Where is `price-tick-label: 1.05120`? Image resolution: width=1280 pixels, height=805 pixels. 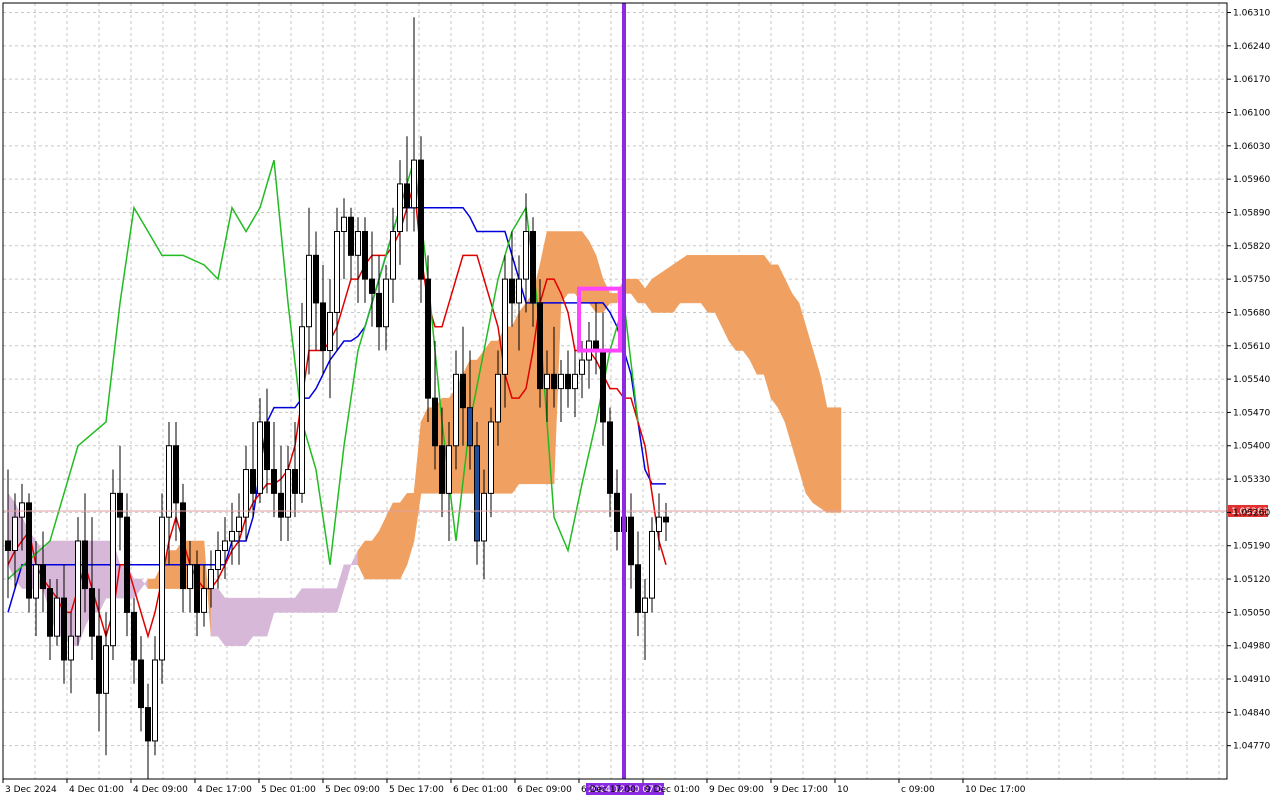
price-tick-label: 1.05120 is located at coordinates (1251, 580).